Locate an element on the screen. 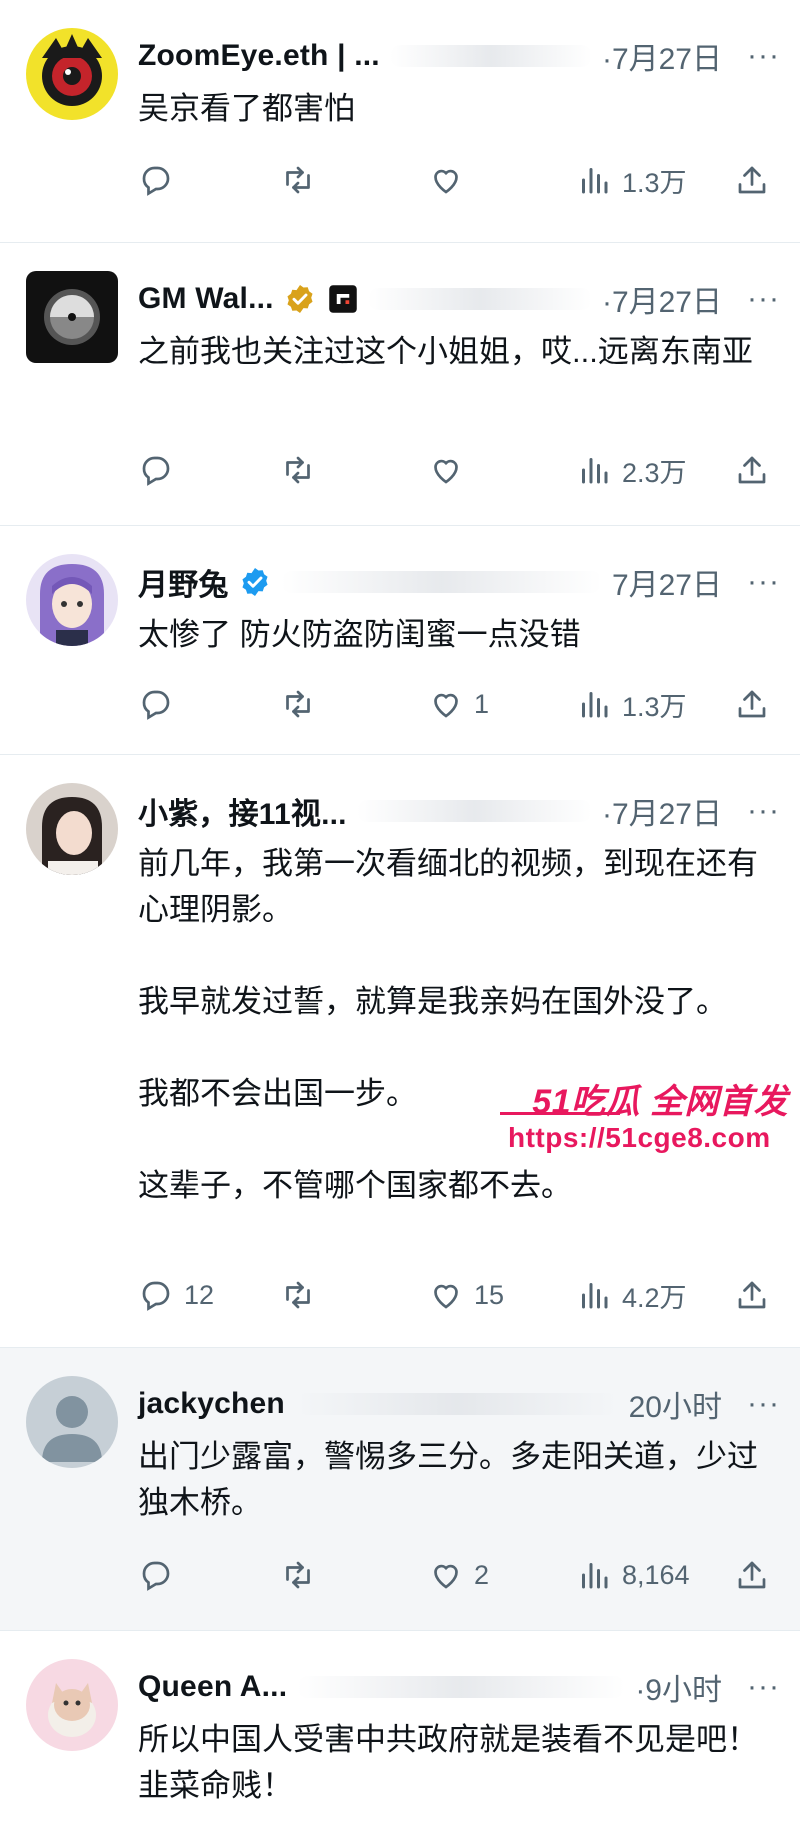  tweet-header: ZoomEye.eth | ... ·7月27日 ··· is located at coordinates (459, 56).